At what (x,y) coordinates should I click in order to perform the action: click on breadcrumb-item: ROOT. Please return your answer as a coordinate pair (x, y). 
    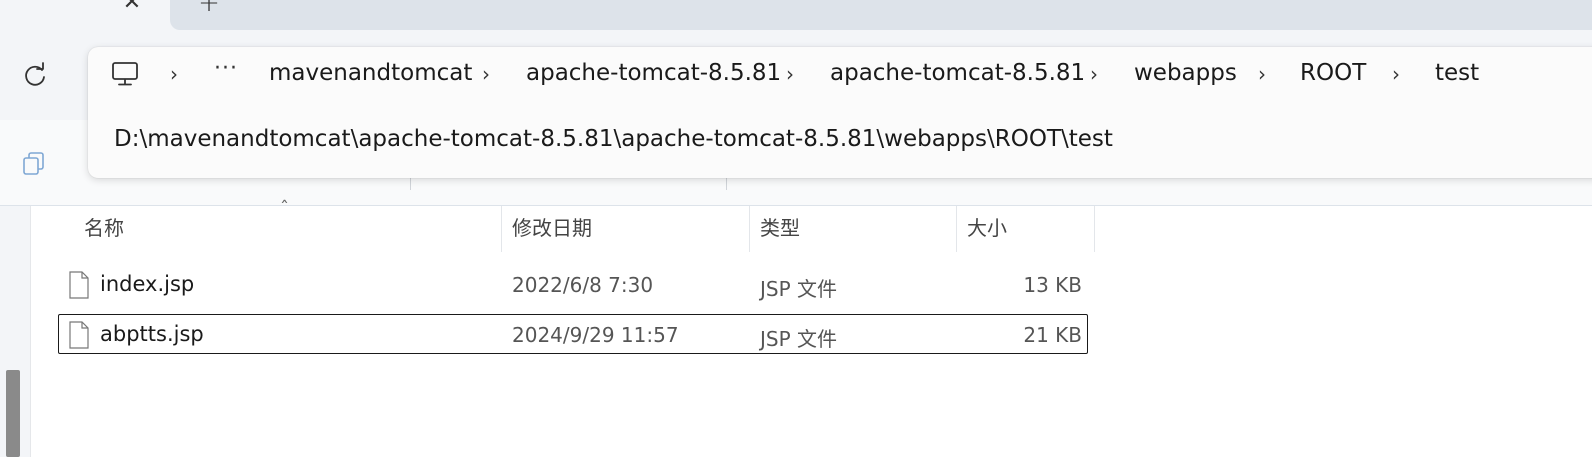
    Looking at the image, I should click on (1333, 73).